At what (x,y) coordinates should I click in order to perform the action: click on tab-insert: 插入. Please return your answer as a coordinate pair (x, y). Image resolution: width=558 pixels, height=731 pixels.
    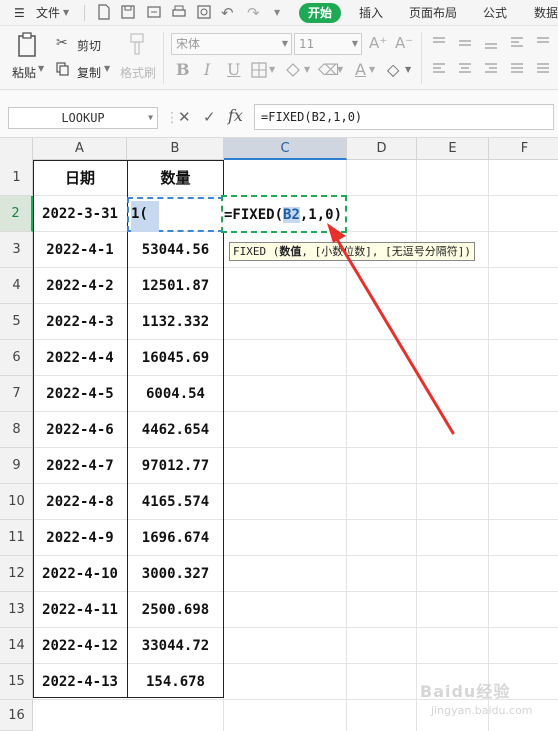
    Looking at the image, I should click on (371, 13).